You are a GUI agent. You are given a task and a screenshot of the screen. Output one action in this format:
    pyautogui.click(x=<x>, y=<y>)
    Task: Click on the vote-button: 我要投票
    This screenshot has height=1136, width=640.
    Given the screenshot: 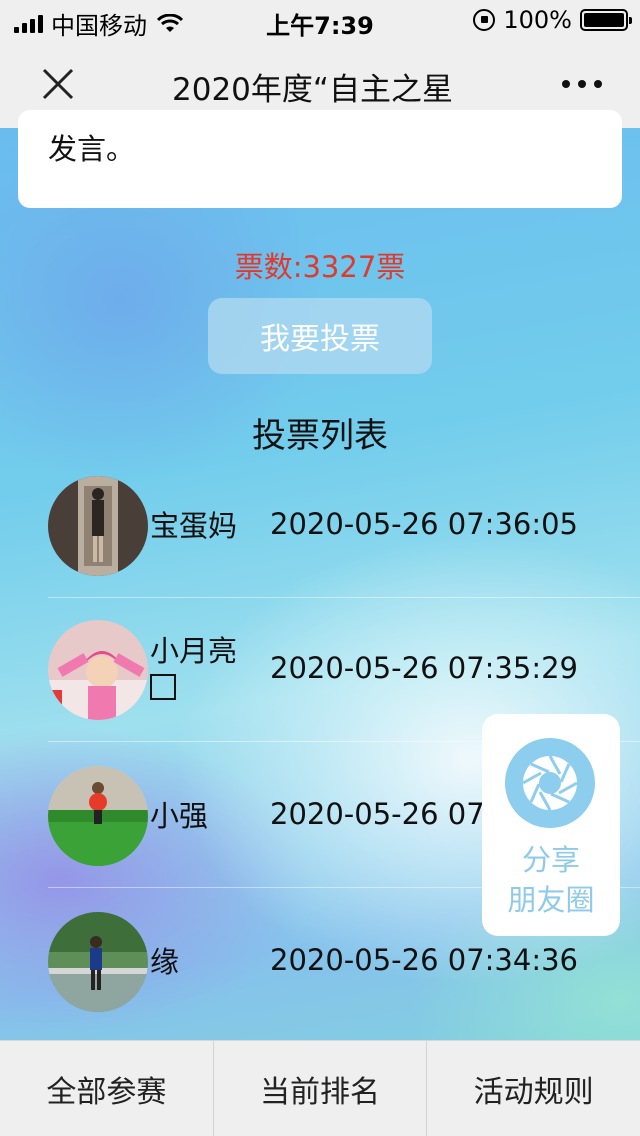 What is the action you would take?
    pyautogui.click(x=320, y=336)
    